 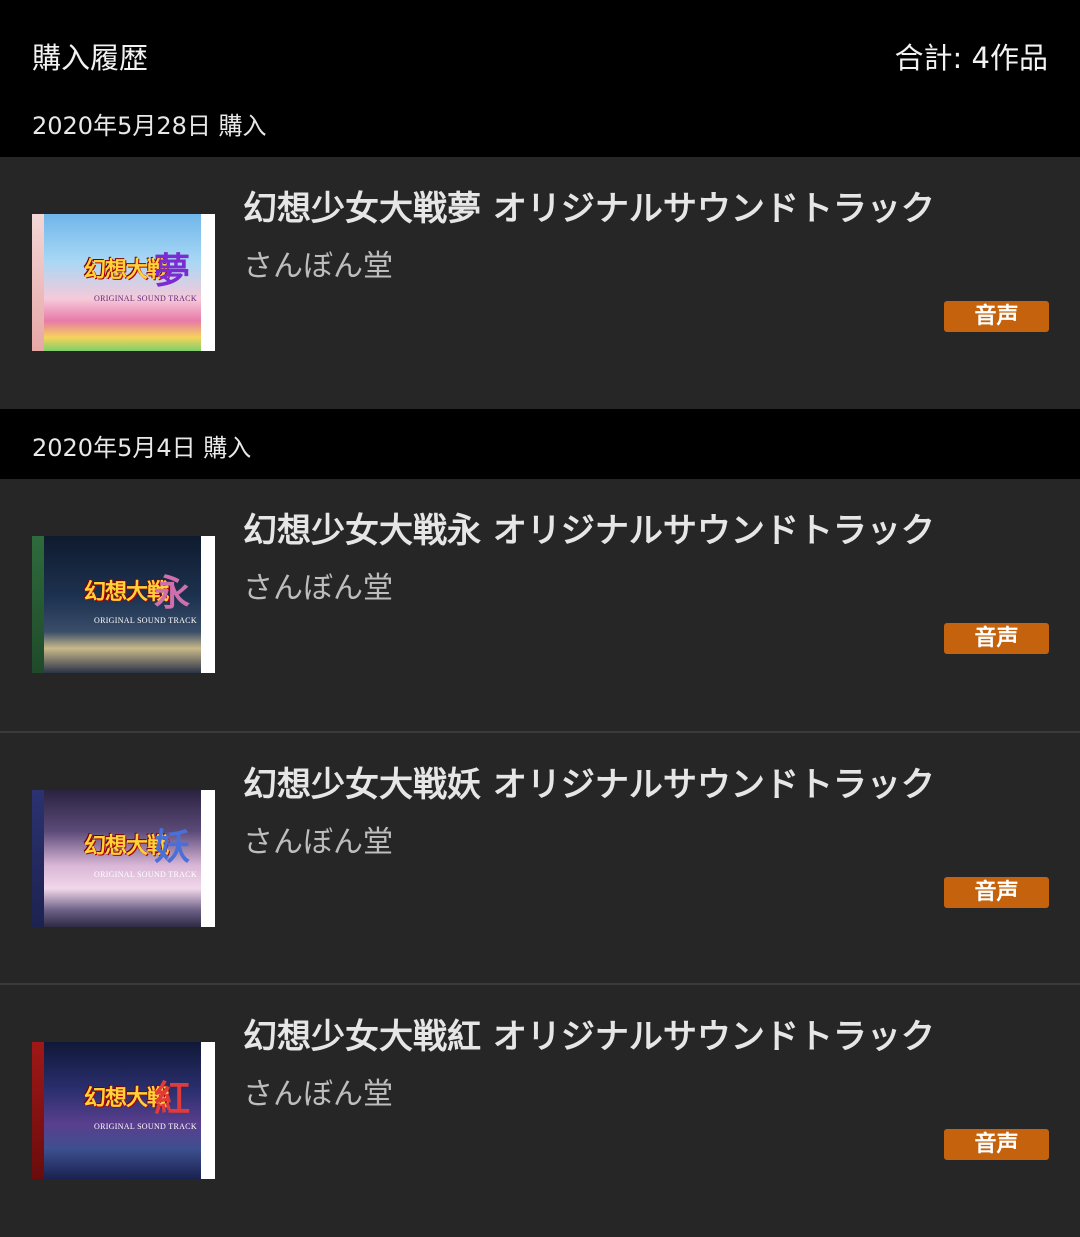 I want to click on cover-thumbnail: 幻想大戦 紅 ORIGINAL SOUND TRACK, so click(x=123, y=1110).